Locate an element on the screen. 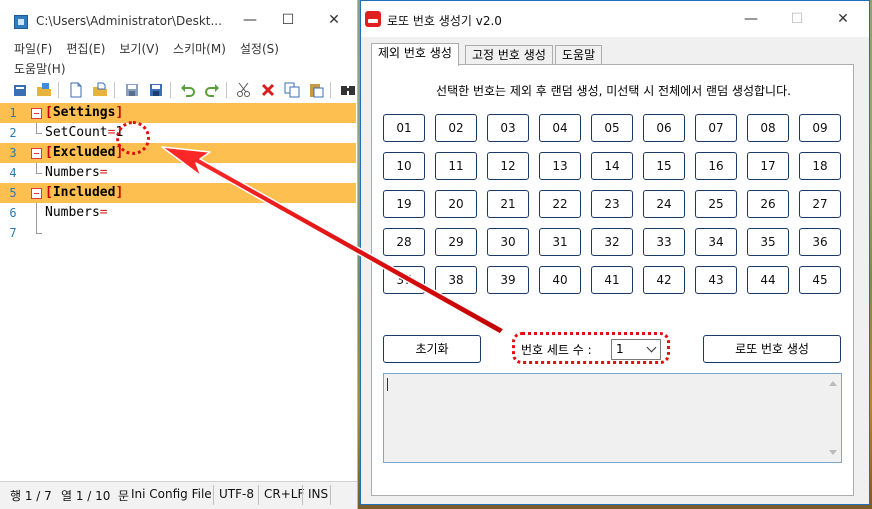 This screenshot has height=509, width=872. new-doc-icon is located at coordinates (76, 90).